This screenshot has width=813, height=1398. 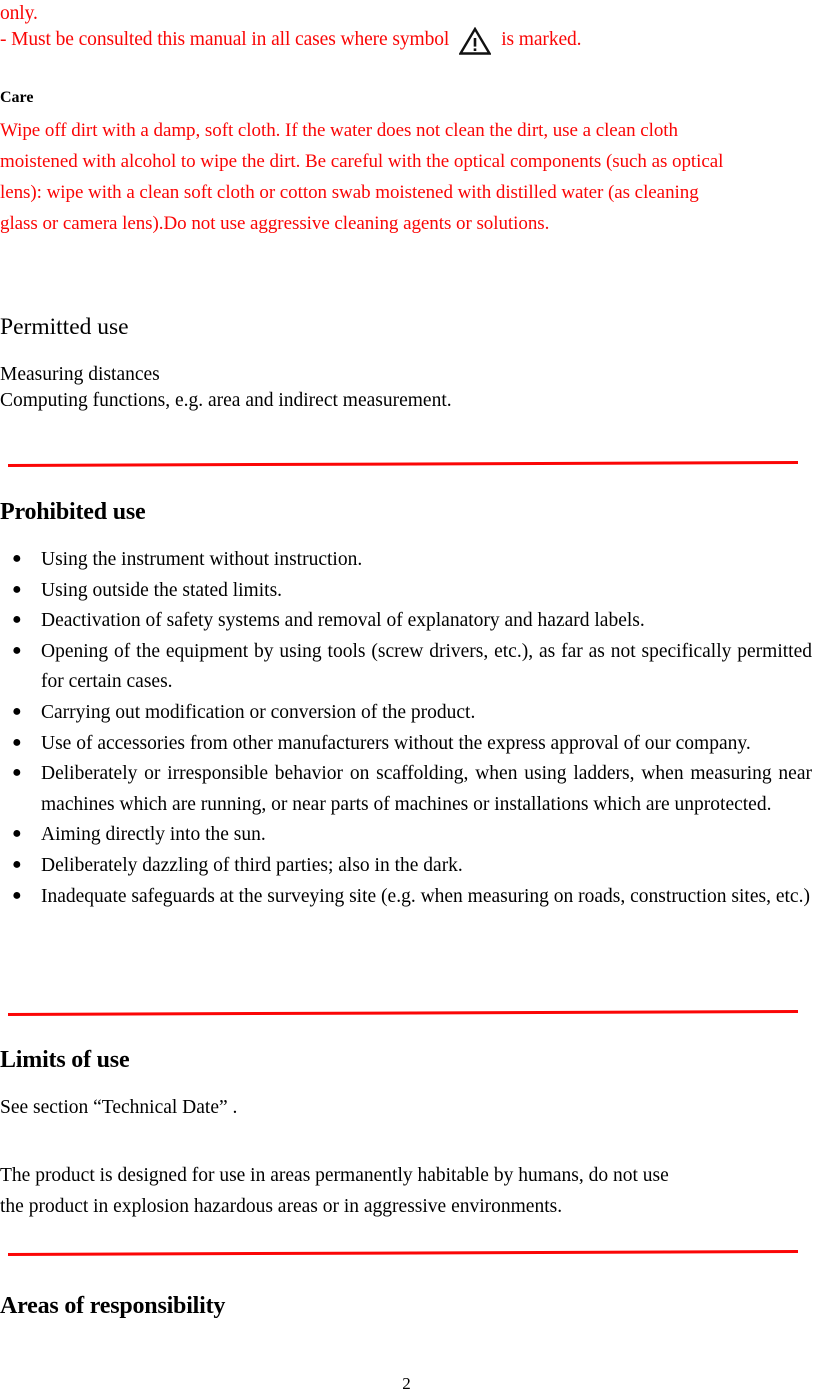 I want to click on list-item: Using outside the stated limits., so click(x=406, y=591).